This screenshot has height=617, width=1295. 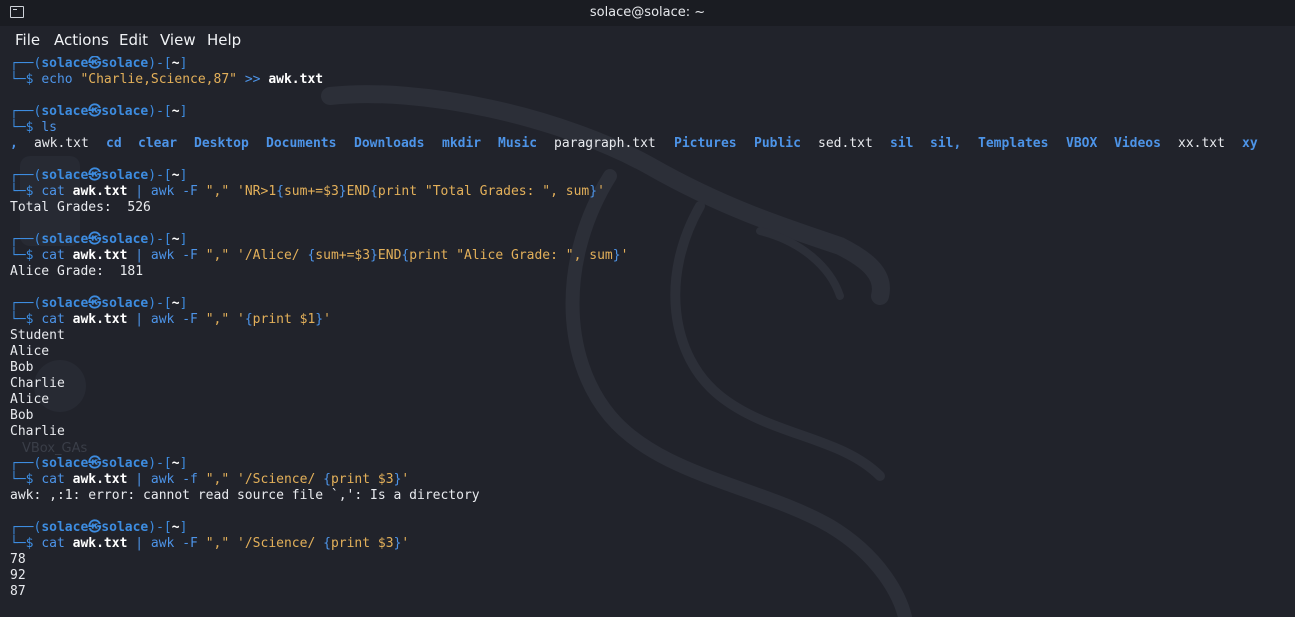 What do you see at coordinates (518, 143) in the screenshot?
I see `ls-directory-entry: Music` at bounding box center [518, 143].